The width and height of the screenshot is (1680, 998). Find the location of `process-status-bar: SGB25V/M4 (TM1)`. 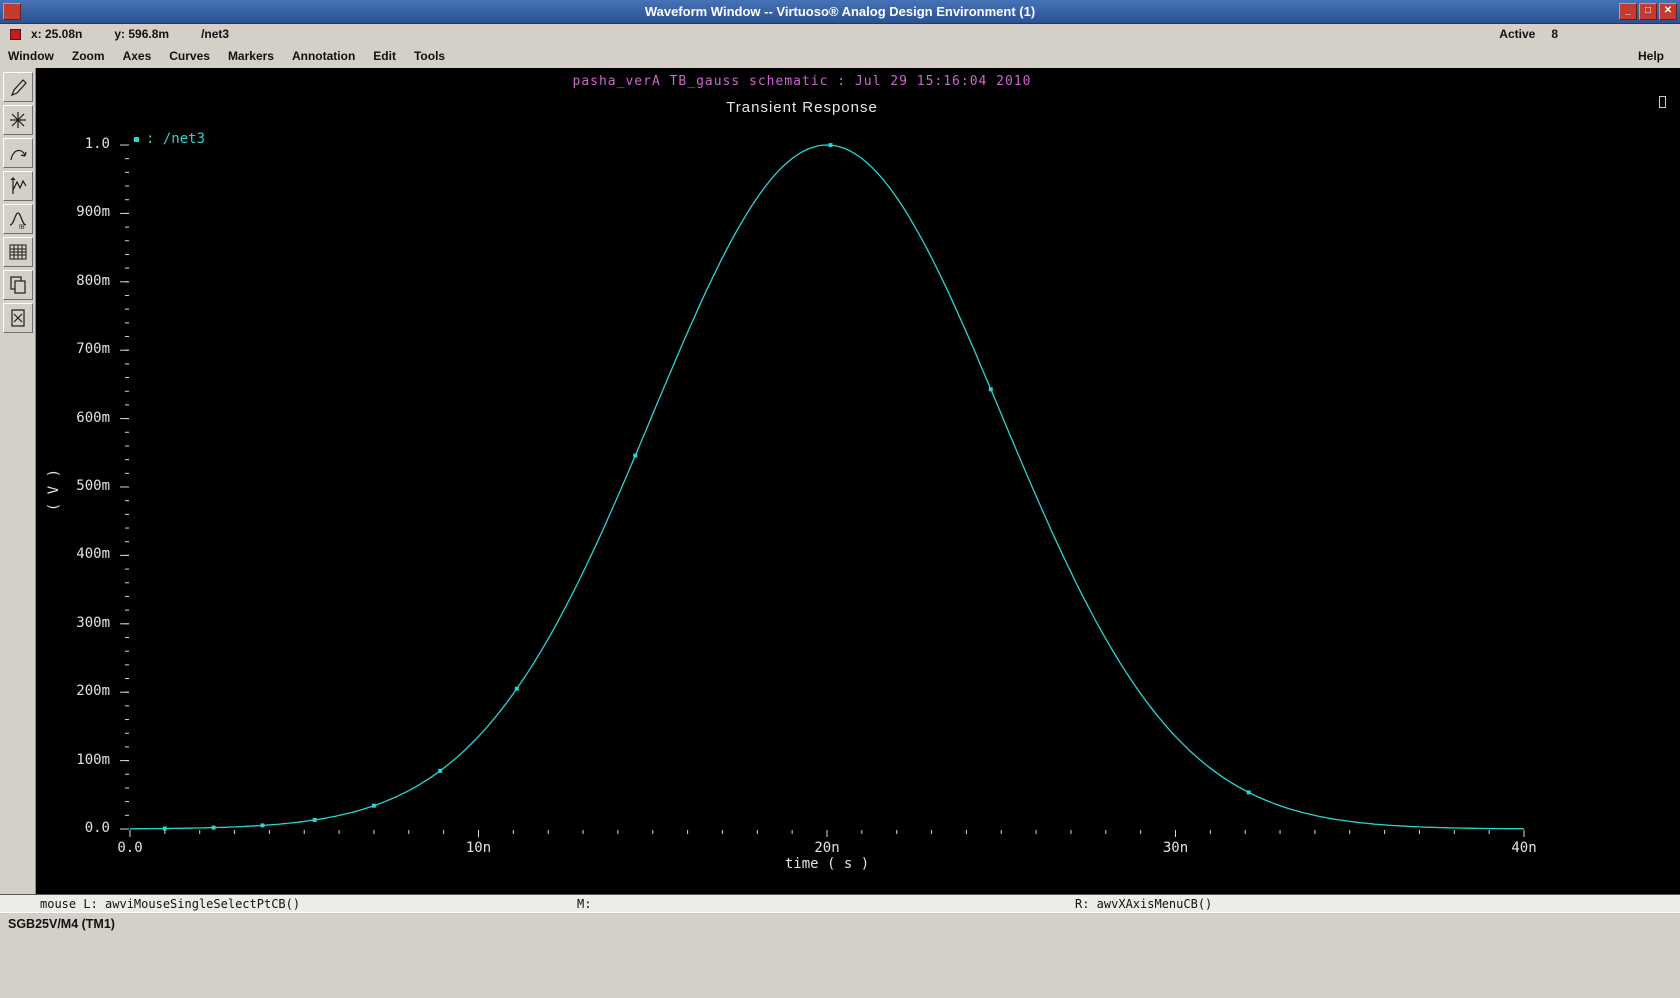

process-status-bar: SGB25V/M4 (TM1) is located at coordinates (840, 923).